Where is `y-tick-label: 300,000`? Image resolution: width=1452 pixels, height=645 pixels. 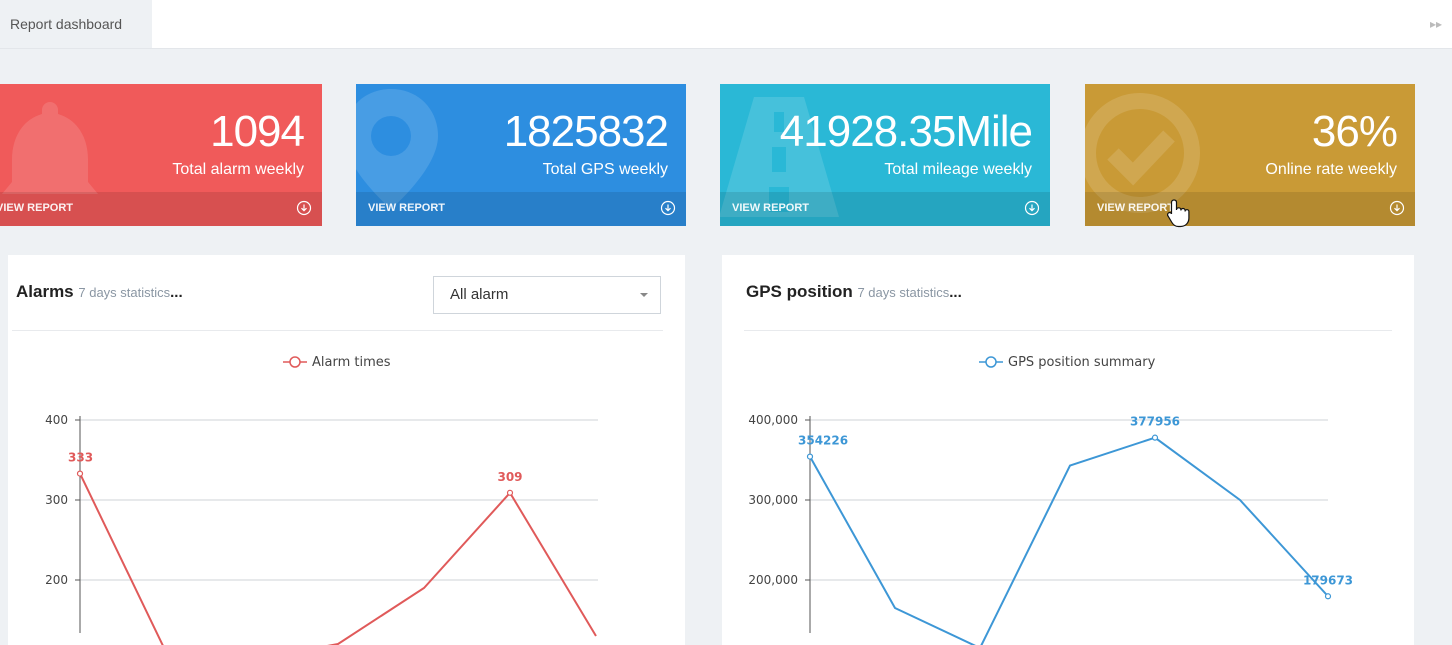 y-tick-label: 300,000 is located at coordinates (773, 500).